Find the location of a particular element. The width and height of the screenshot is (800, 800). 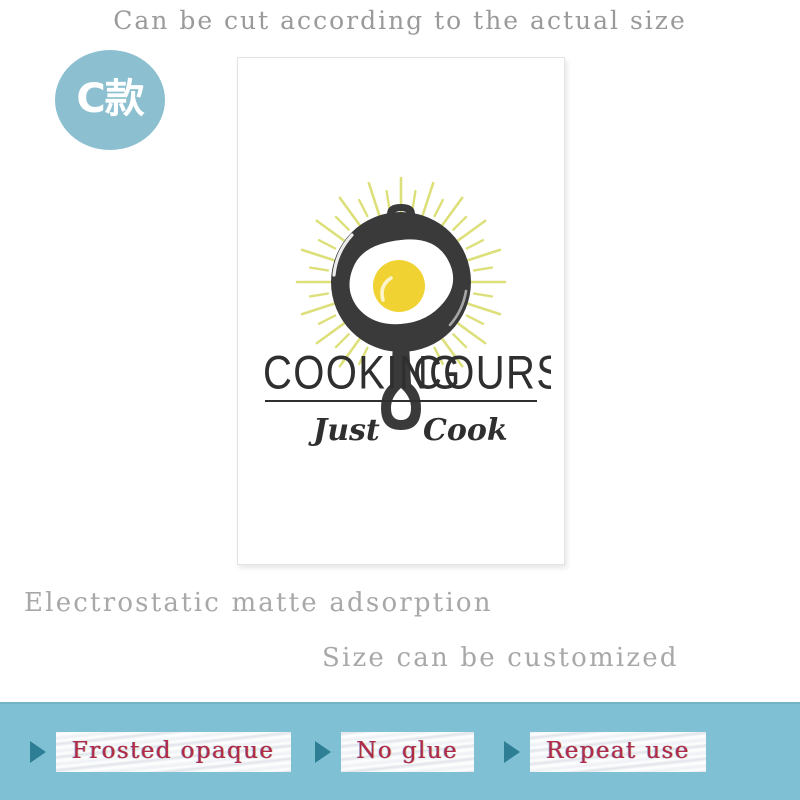

feature-item-repeat-use: Repeat use is located at coordinates (605, 752).